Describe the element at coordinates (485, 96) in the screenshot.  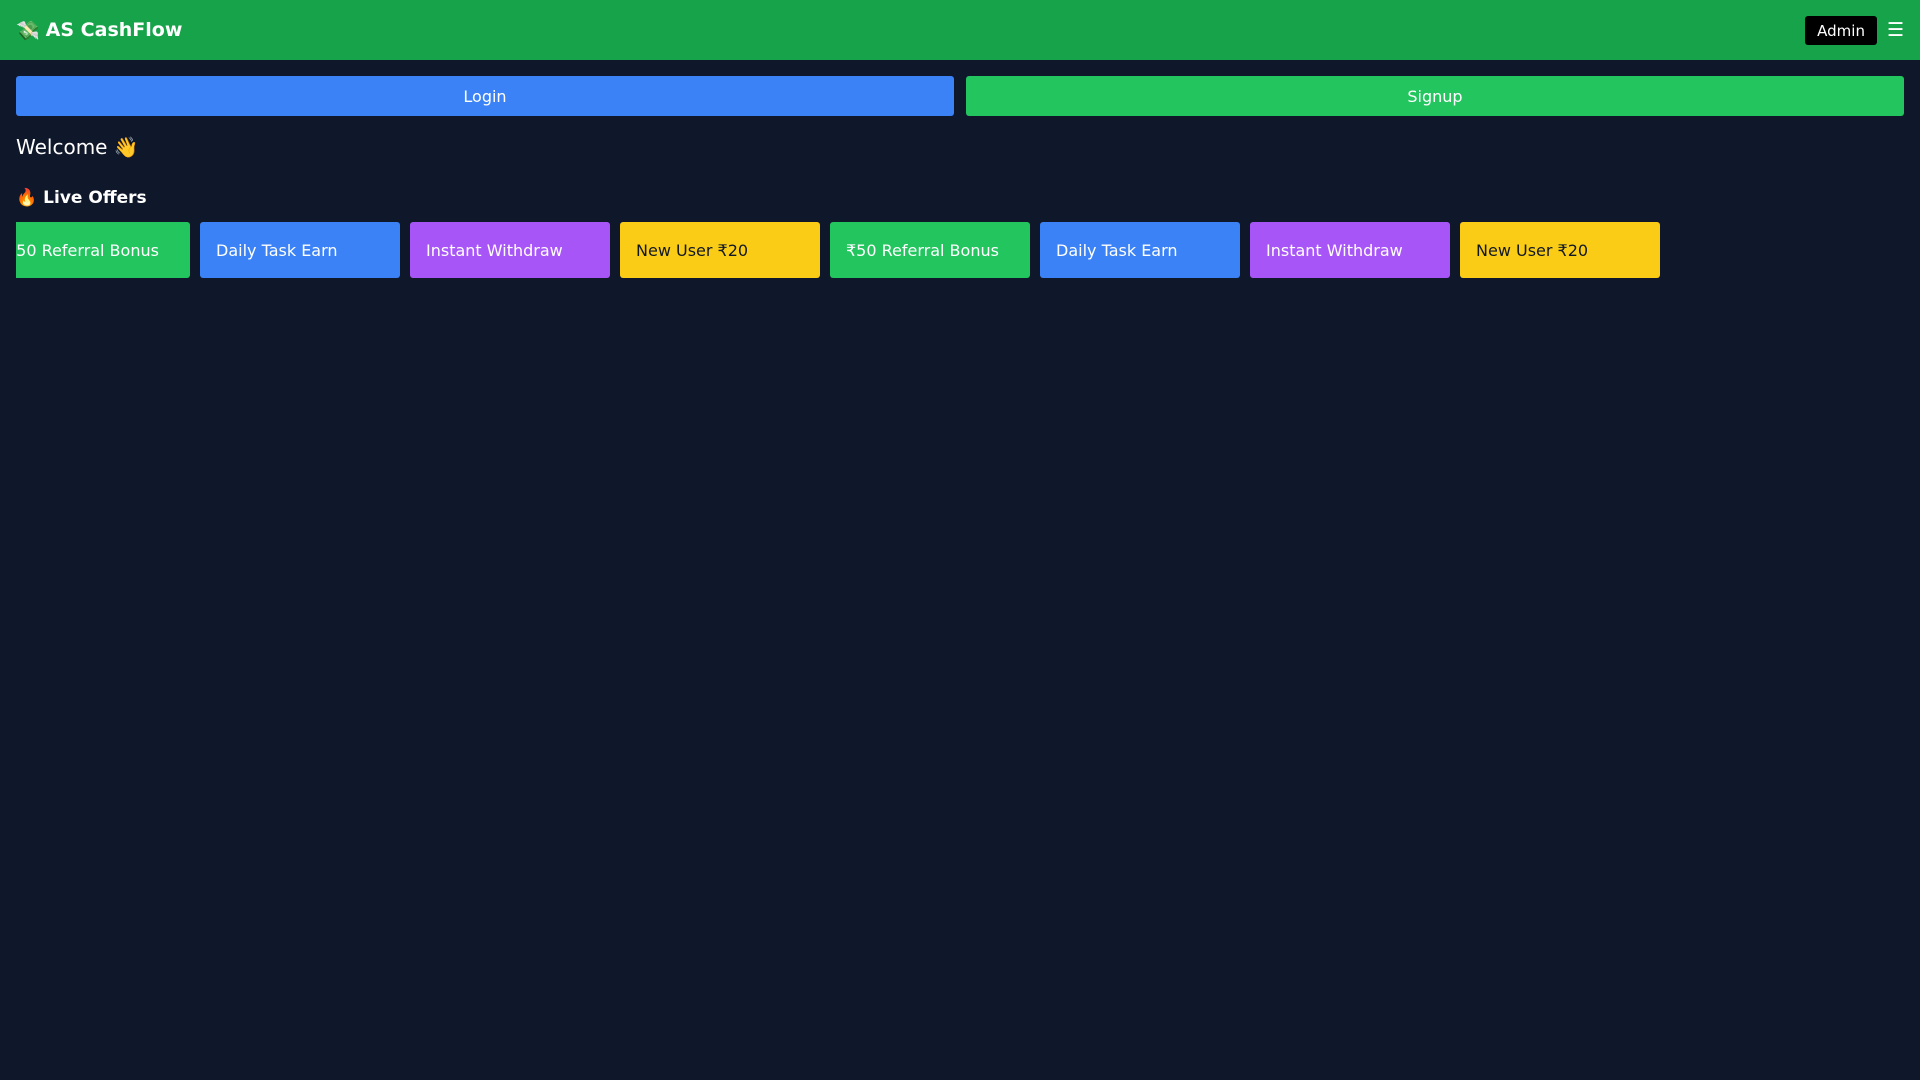
I see `login-button: Login` at that location.